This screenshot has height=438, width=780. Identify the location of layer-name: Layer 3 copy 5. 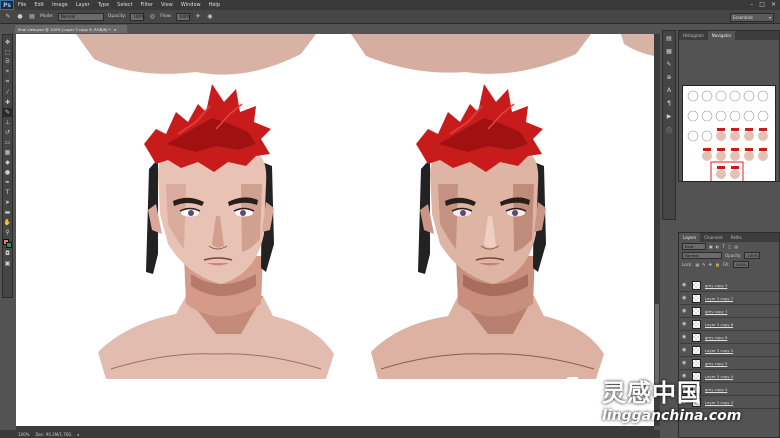
(719, 350).